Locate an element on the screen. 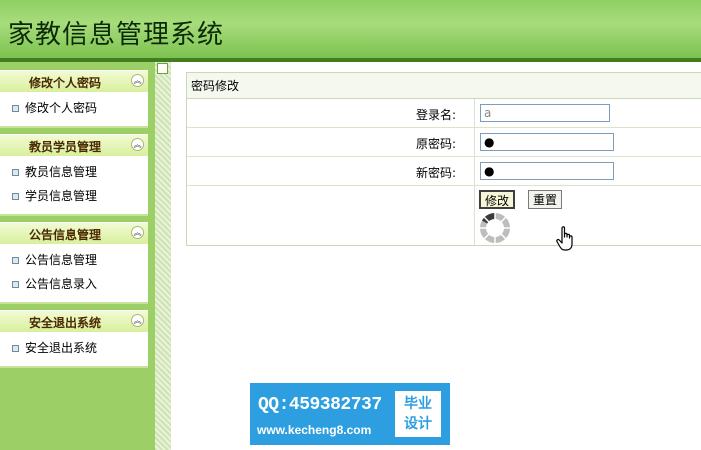 The image size is (701, 450). sidebar-group-title: 公告信息管理 is located at coordinates (64, 235).